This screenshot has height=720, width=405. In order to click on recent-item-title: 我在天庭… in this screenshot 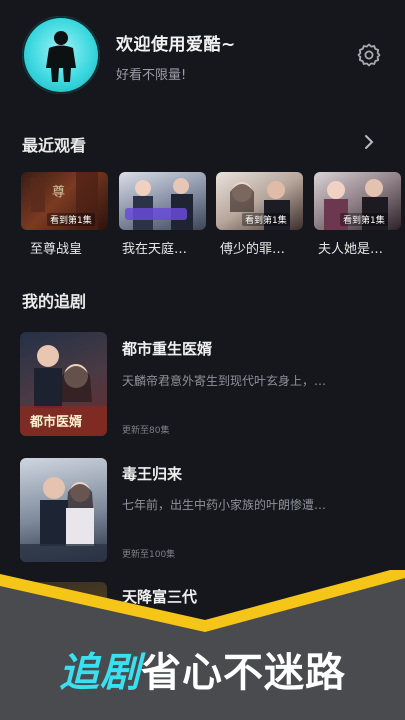, I will do `click(168, 247)`.